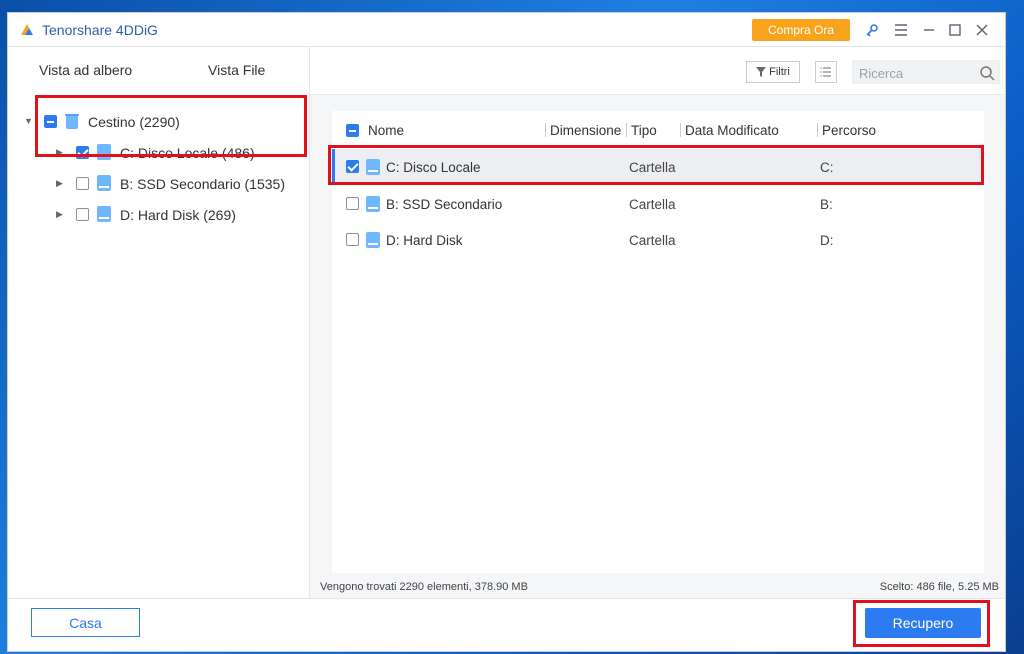  Describe the element at coordinates (100, 30) in the screenshot. I see `app-title: Tenorshare 4DDiG` at that location.